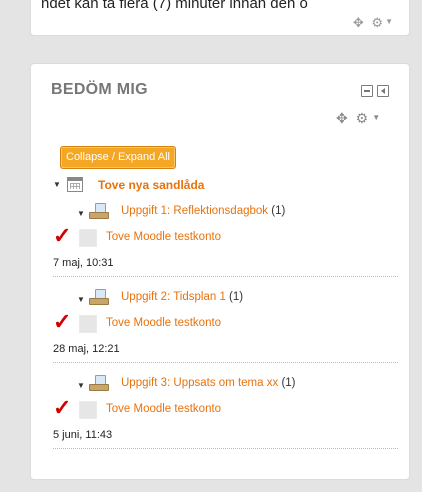  Describe the element at coordinates (151, 185) in the screenshot. I see `course-link: Tove nya sandlåda` at that location.